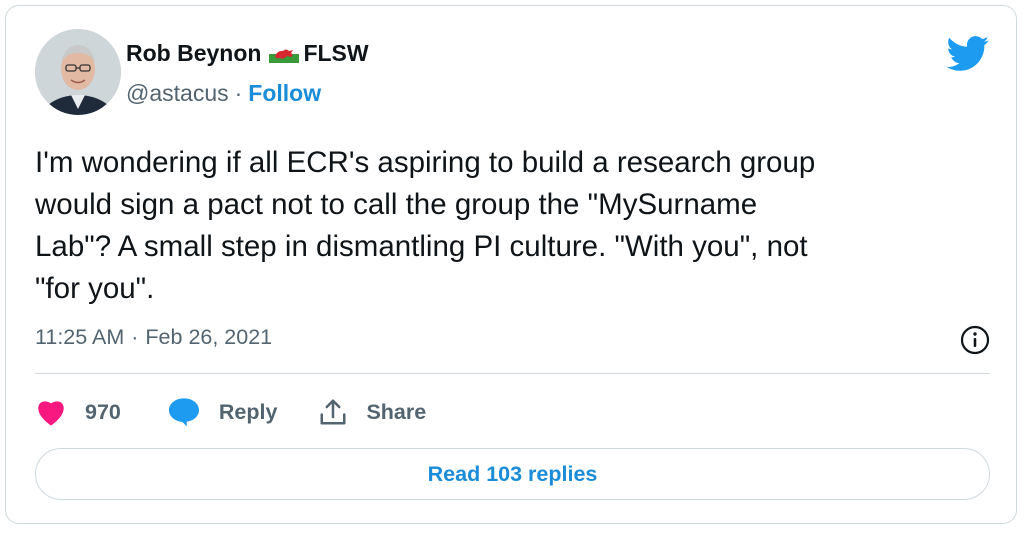  What do you see at coordinates (284, 93) in the screenshot?
I see `follow-link: Follow` at bounding box center [284, 93].